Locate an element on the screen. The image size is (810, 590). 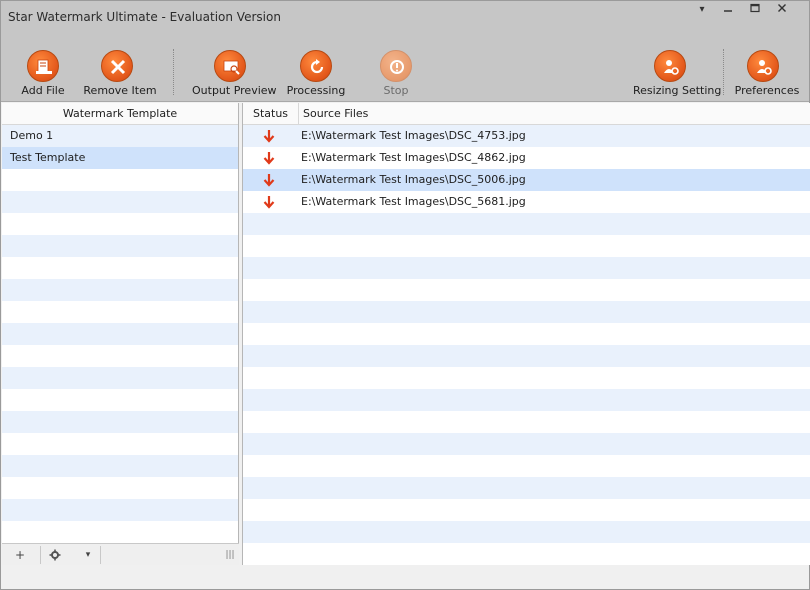
file-path: E:\Watermark Test Images\DSC_5006.jpg is located at coordinates (413, 179).